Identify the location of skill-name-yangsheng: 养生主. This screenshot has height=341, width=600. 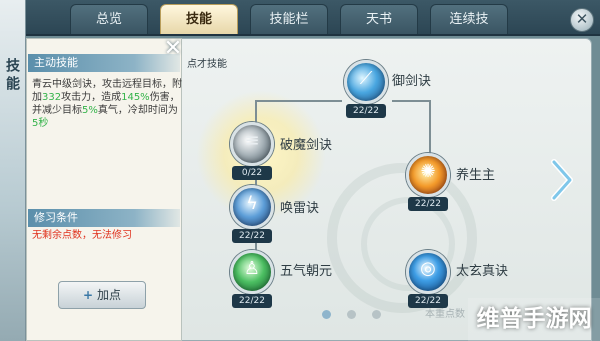
(476, 175).